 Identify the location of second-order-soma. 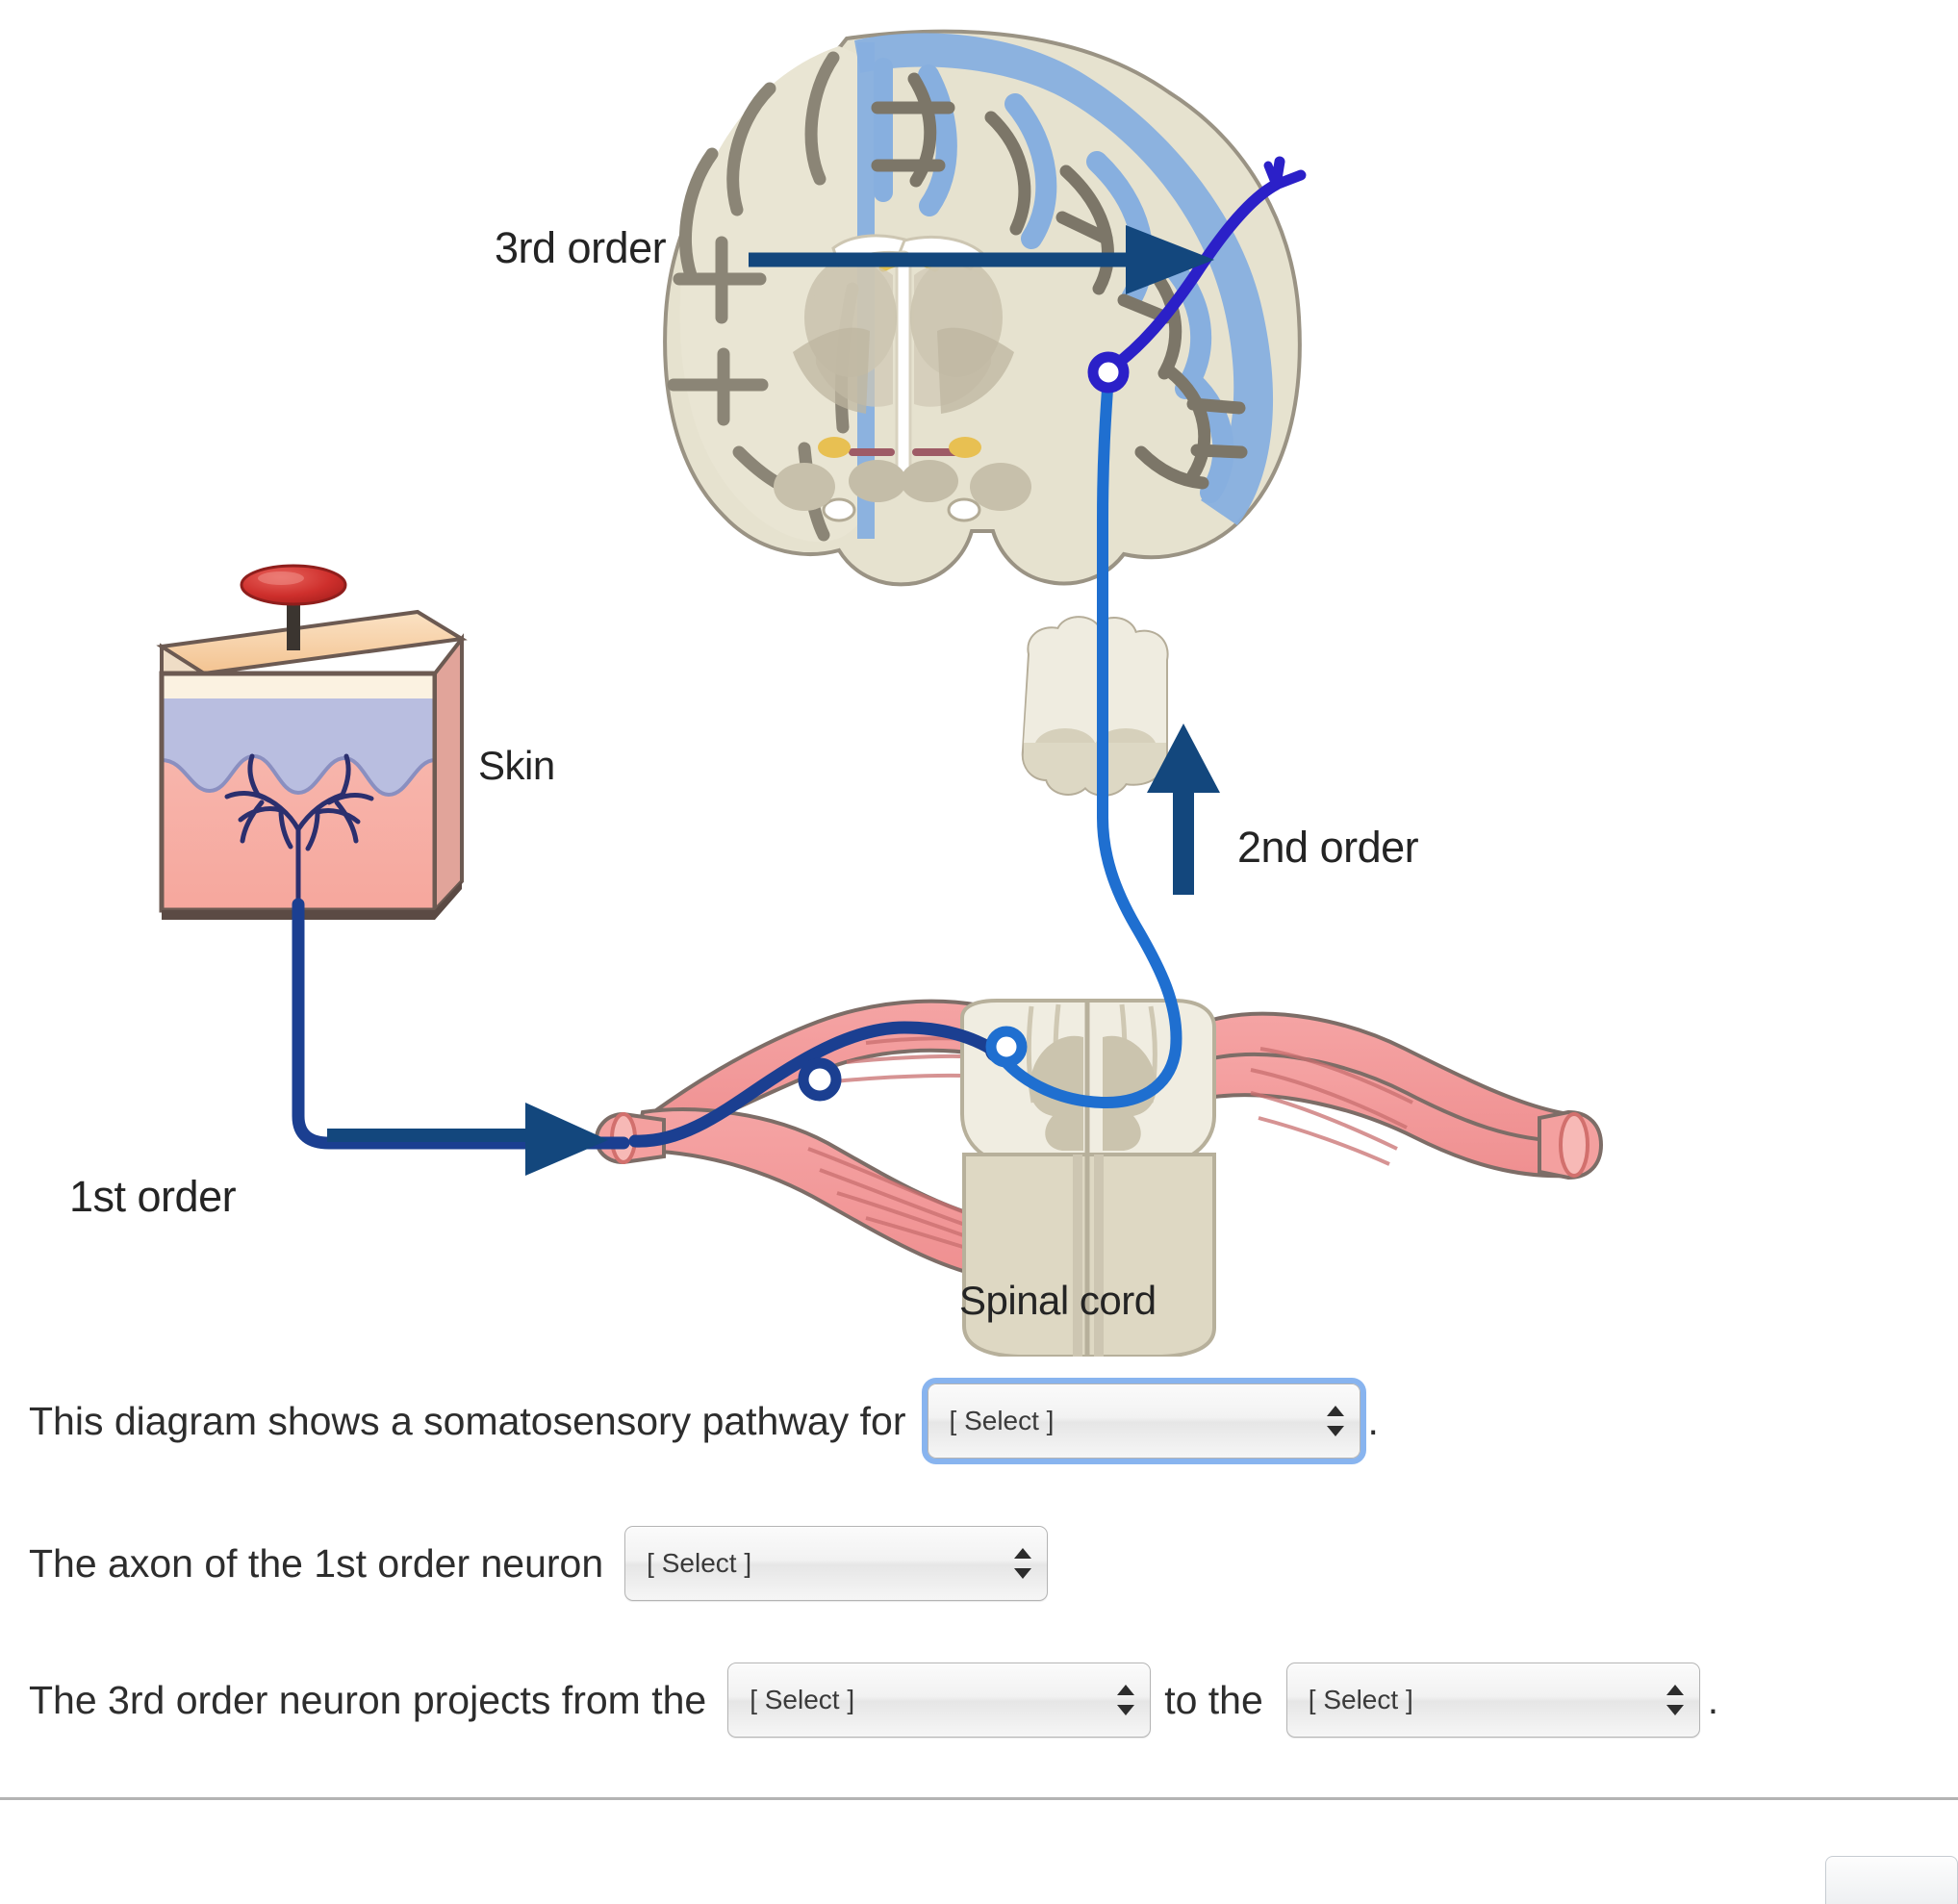
(1007, 1047).